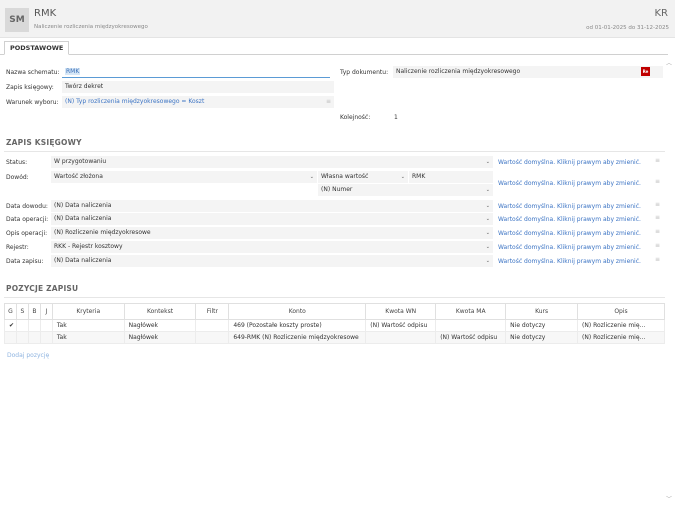  Describe the element at coordinates (34, 311) in the screenshot. I see `column-header: B` at that location.